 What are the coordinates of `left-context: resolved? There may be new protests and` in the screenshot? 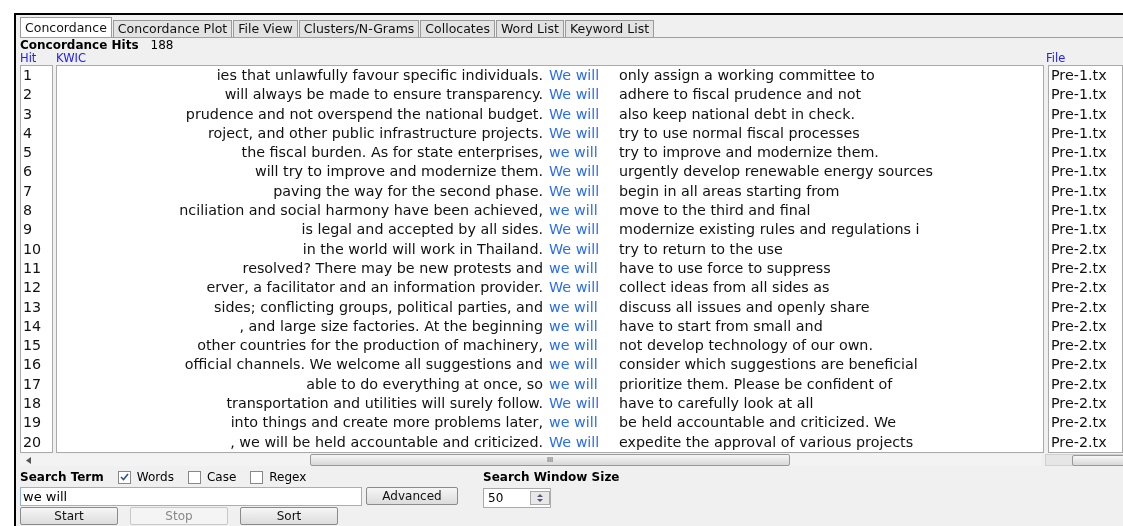 It's located at (392, 268).